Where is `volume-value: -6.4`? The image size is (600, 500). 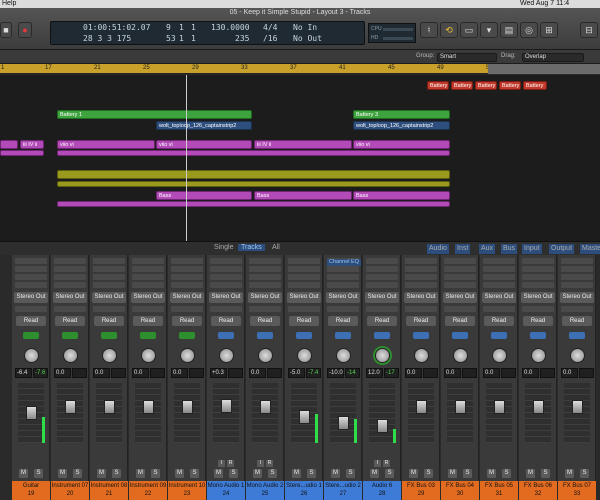 volume-value: -6.4 is located at coordinates (23, 373).